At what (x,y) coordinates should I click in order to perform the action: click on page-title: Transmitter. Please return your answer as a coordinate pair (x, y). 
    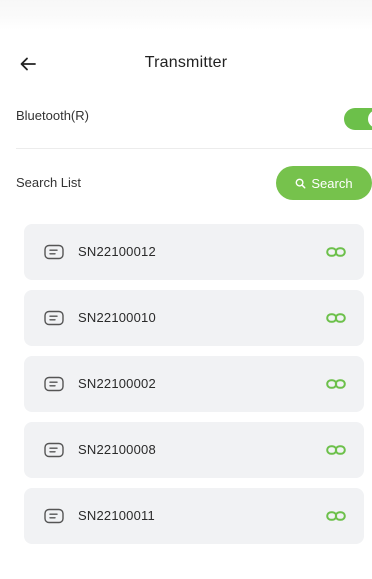
    Looking at the image, I should click on (186, 62).